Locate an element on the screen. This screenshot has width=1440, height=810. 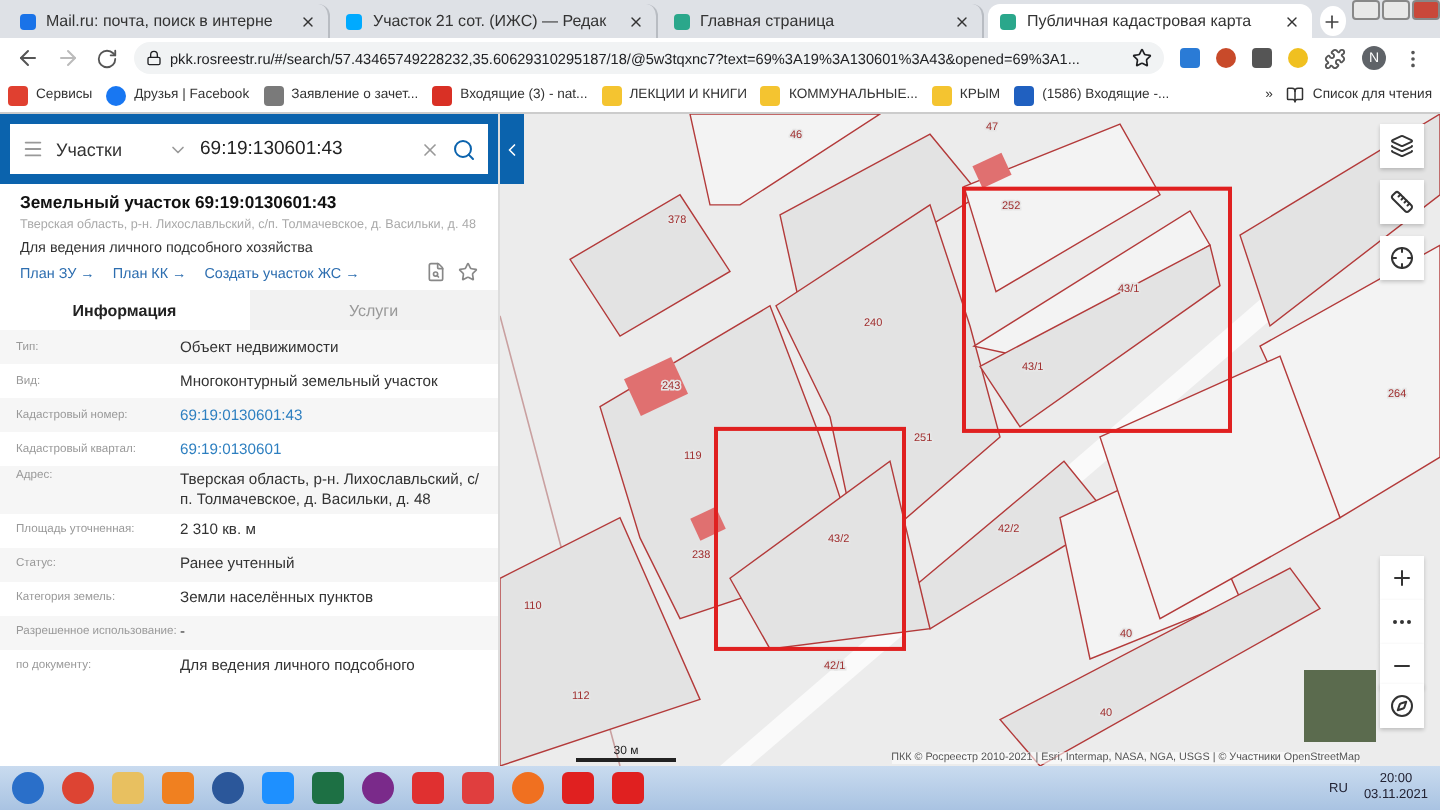
lock-icon is located at coordinates (154, 58).